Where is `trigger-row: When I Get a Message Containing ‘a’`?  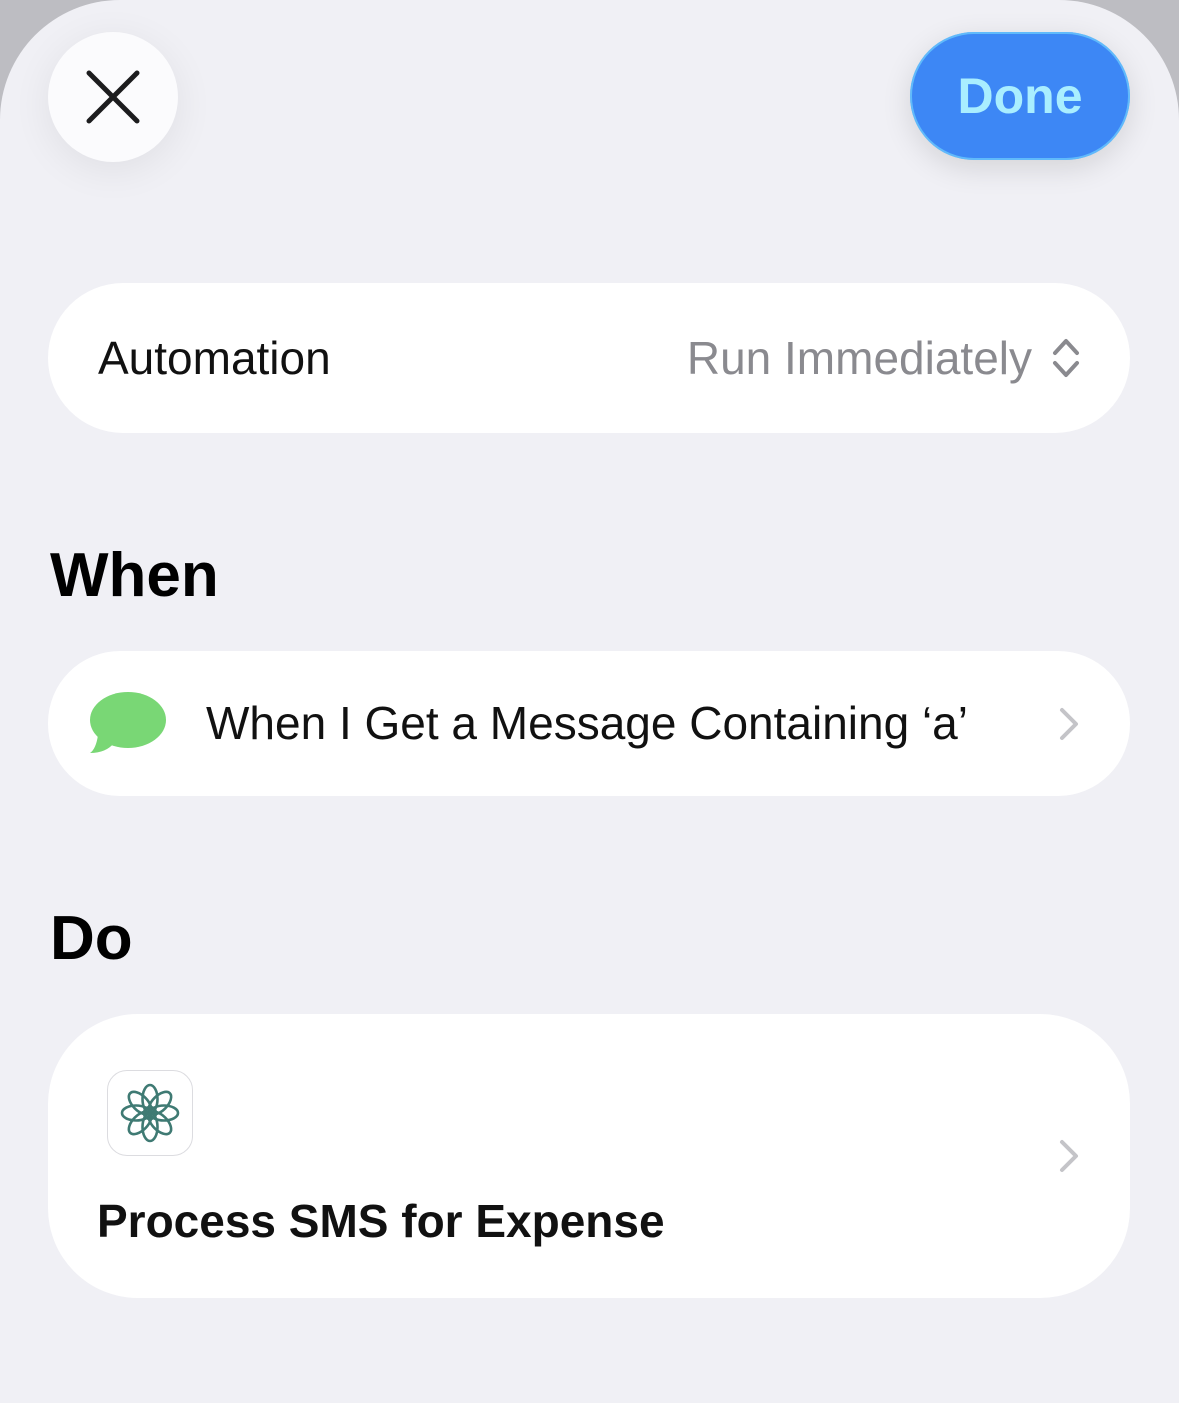 trigger-row: When I Get a Message Containing ‘a’ is located at coordinates (589, 723).